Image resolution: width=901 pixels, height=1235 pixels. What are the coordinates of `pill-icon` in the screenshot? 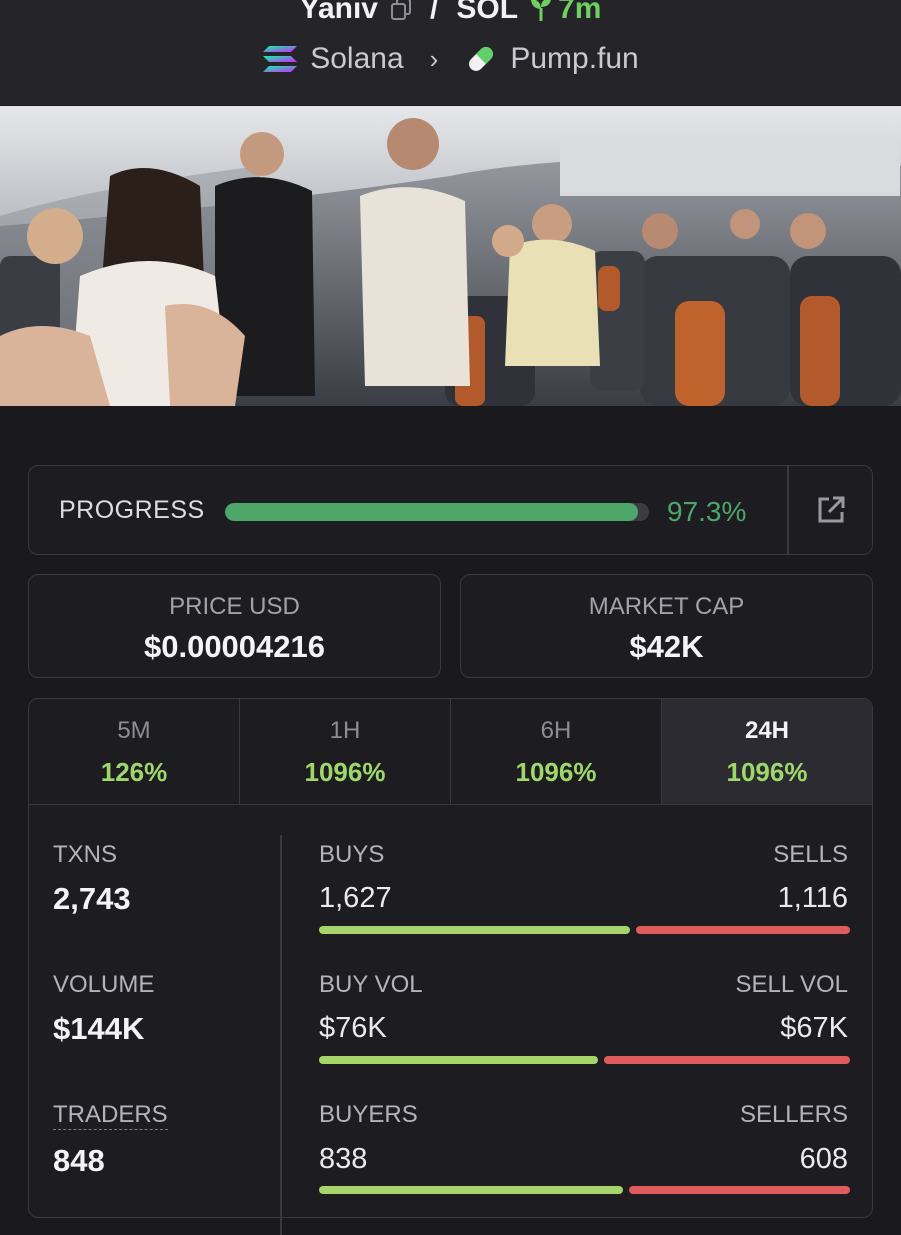 It's located at (481, 59).